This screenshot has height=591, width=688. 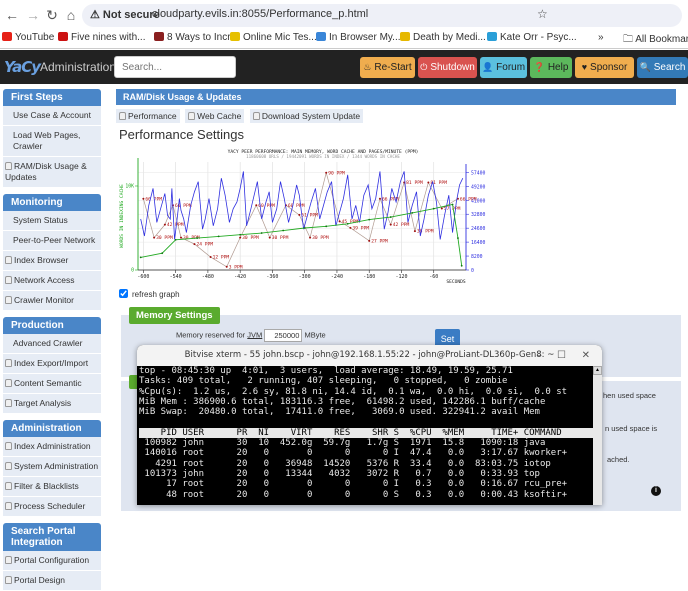 I want to click on navbar-search-input, so click(x=175, y=67).